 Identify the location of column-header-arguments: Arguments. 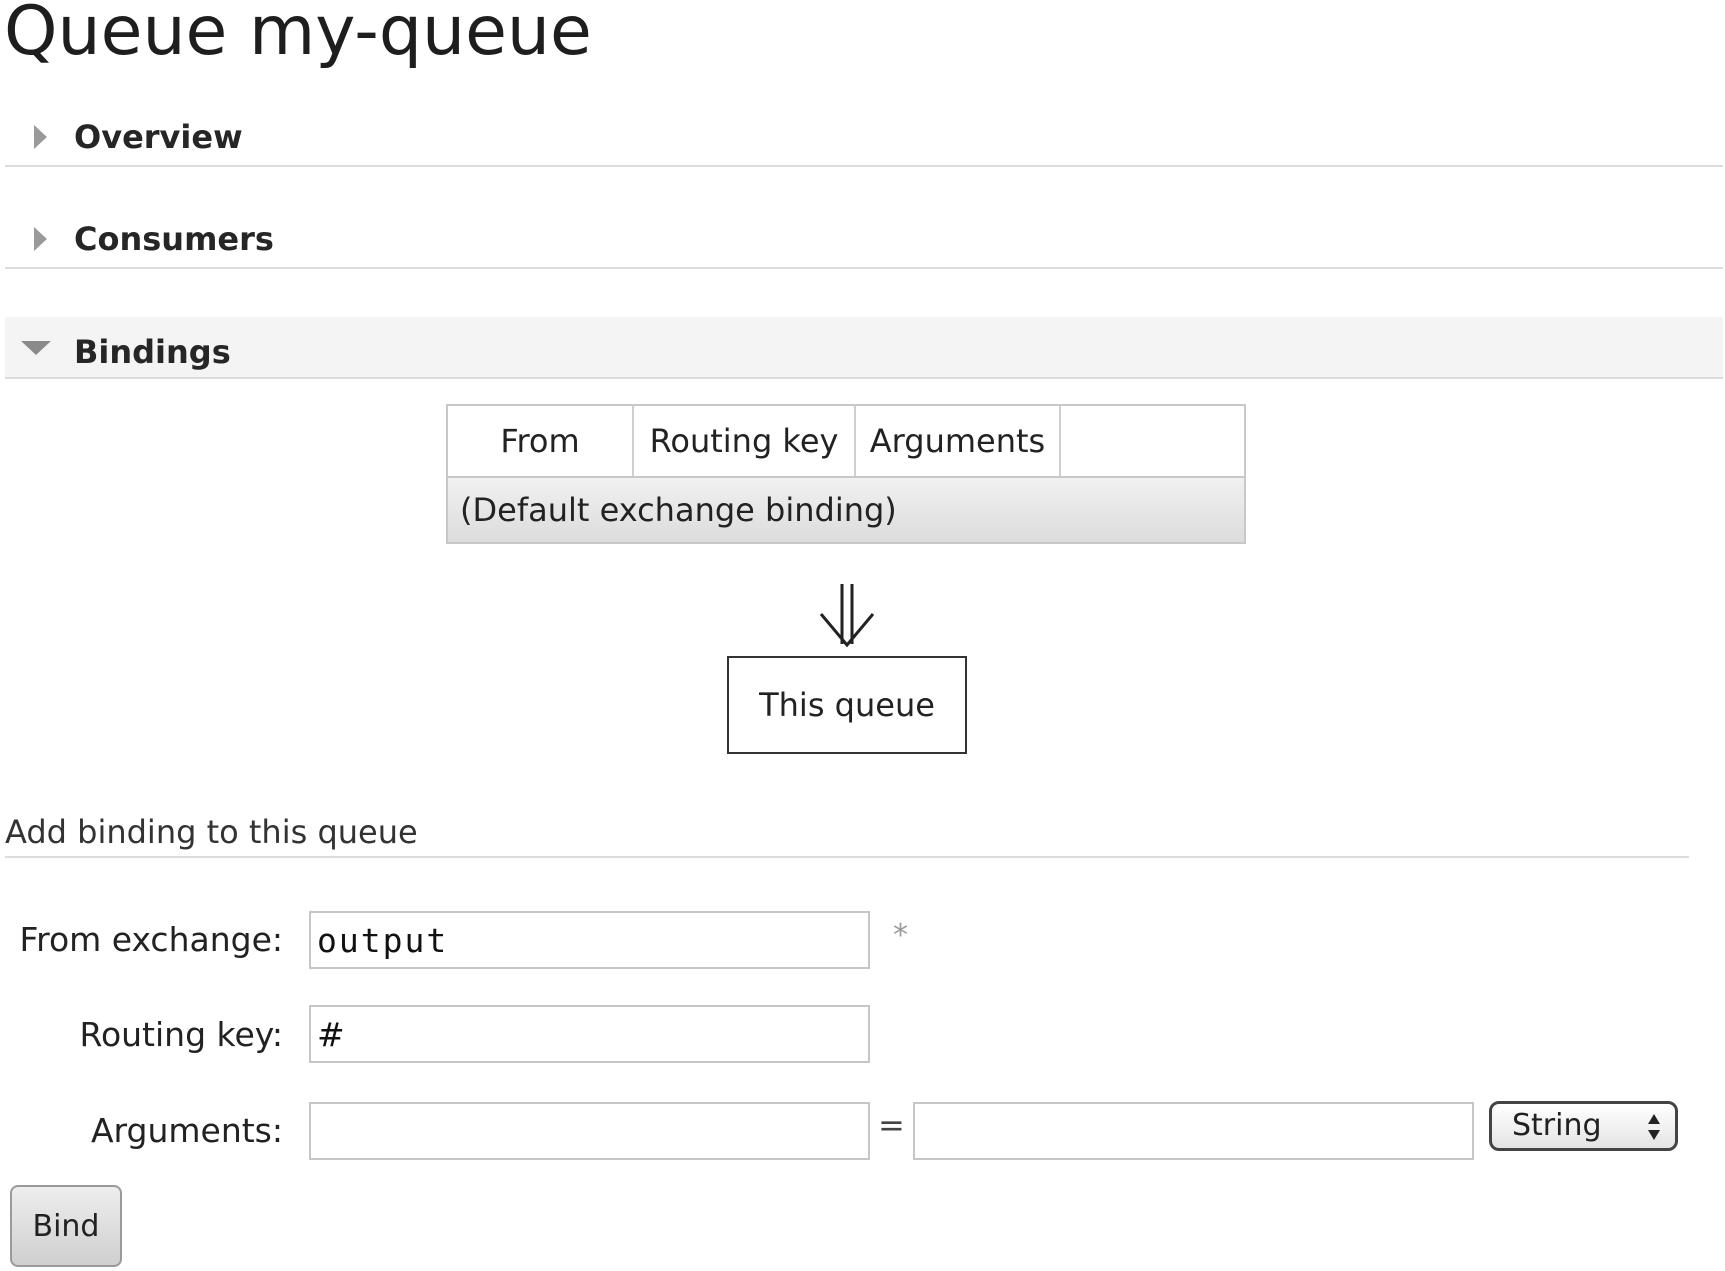
(958, 441).